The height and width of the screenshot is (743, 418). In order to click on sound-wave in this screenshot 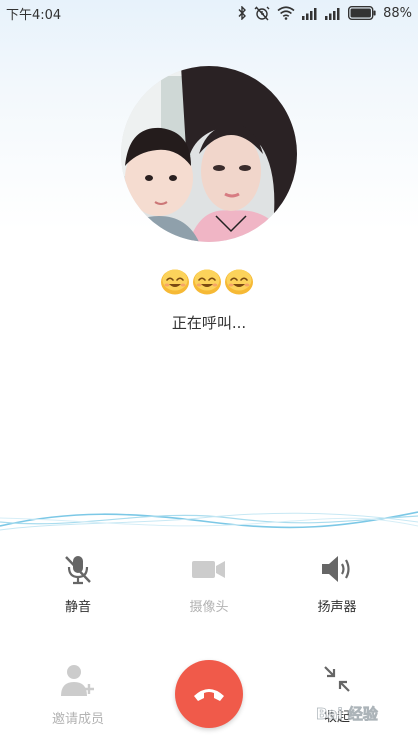, I will do `click(209, 521)`.